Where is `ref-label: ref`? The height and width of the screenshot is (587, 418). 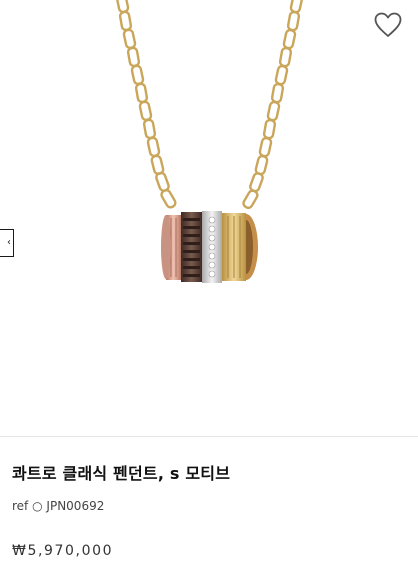 ref-label: ref is located at coordinates (20, 506).